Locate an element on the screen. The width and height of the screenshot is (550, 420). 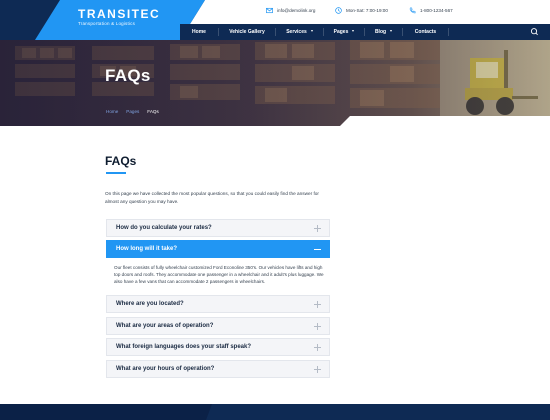
contact-phone-text: 1-800-1234-567 is located at coordinates (436, 10).